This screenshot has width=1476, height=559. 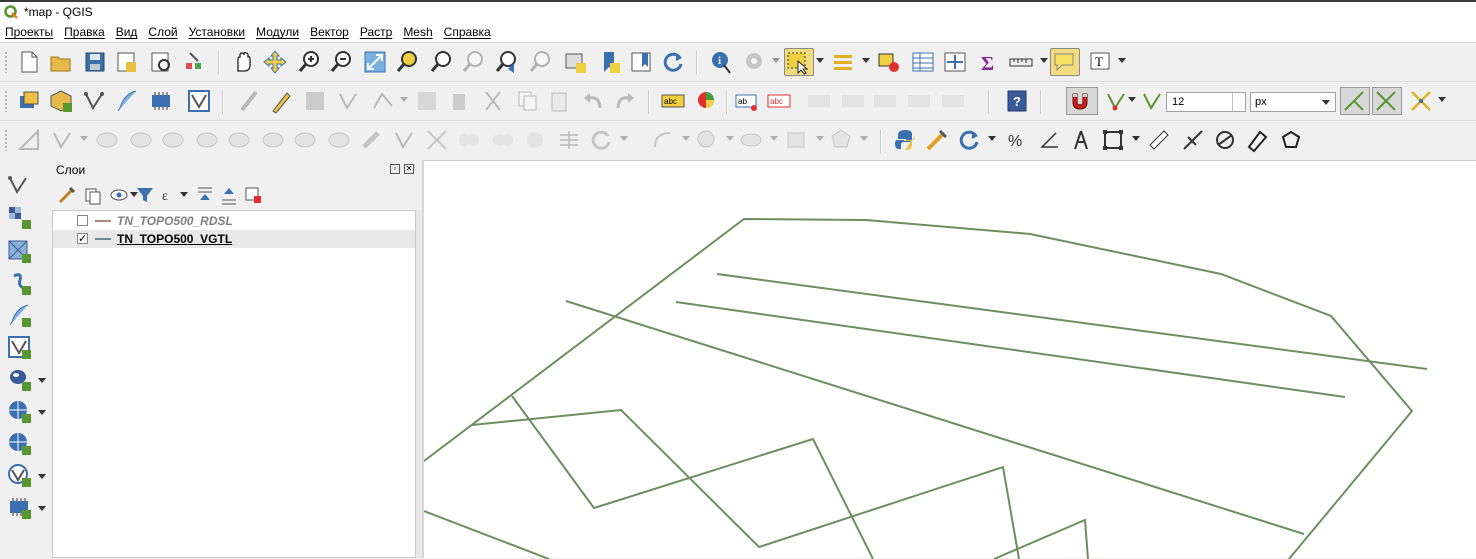 I want to click on select-features-icon, so click(x=799, y=62).